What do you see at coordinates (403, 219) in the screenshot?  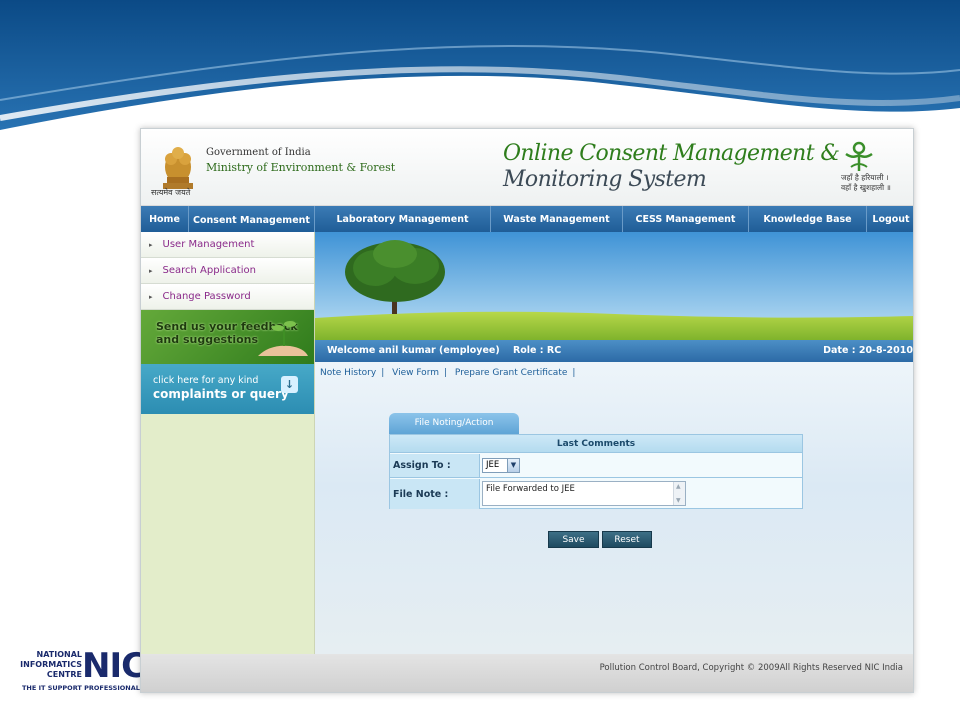 I see `nav-laboratory-management: Laboratory Management` at bounding box center [403, 219].